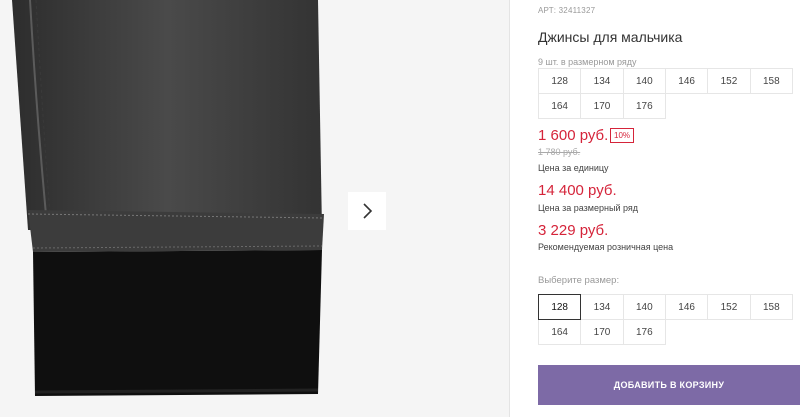 The image size is (800, 417). Describe the element at coordinates (573, 230) in the screenshot. I see `retail-price: 3 229 руб.` at that location.